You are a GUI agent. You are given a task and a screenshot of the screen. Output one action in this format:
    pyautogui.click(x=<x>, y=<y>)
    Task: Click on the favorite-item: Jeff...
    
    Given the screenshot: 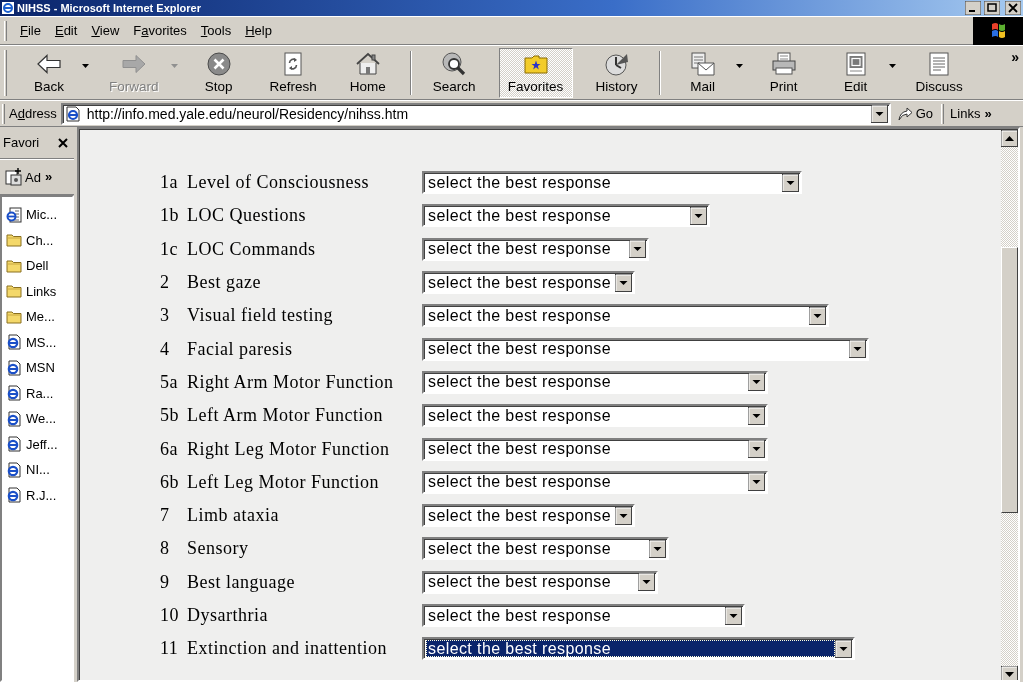 What is the action you would take?
    pyautogui.click(x=37, y=444)
    